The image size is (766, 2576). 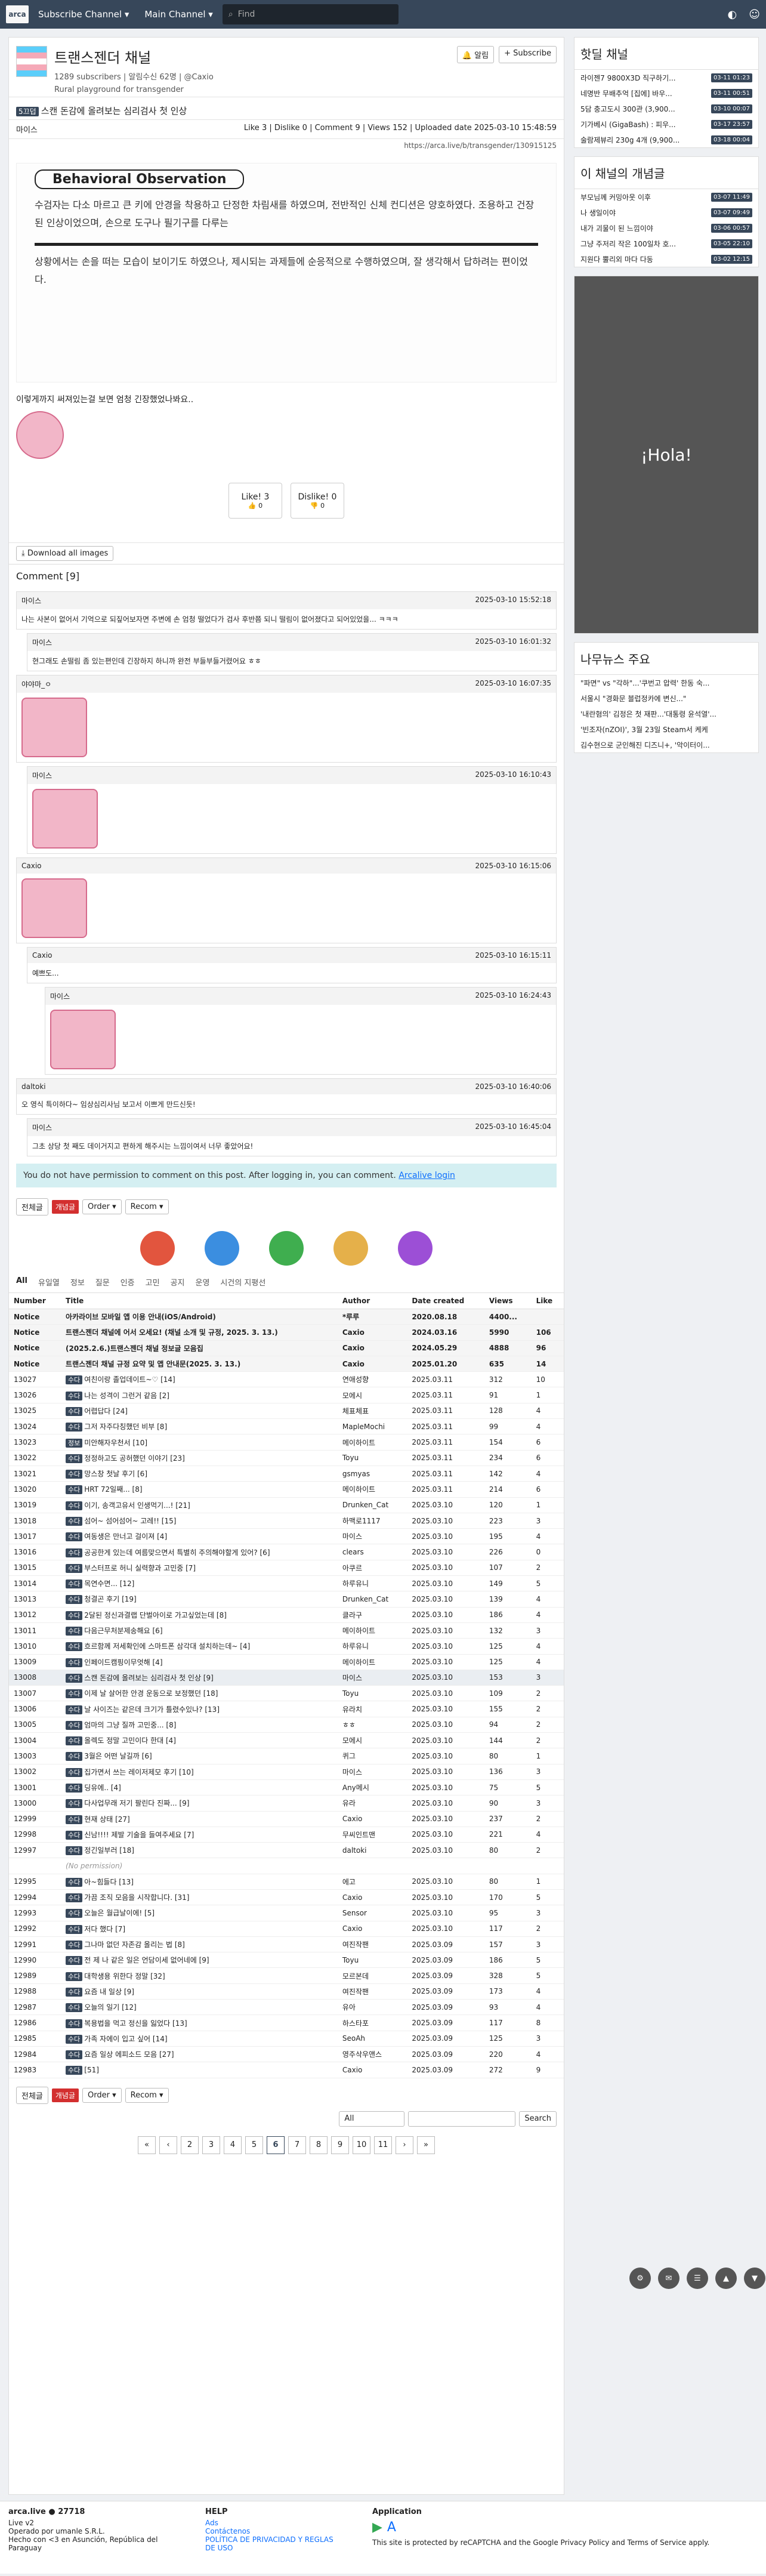 I want to click on table-row: 13025 수다 어렵답다 [24] 체표체표 2025.03.11 128 4, so click(x=286, y=1412).